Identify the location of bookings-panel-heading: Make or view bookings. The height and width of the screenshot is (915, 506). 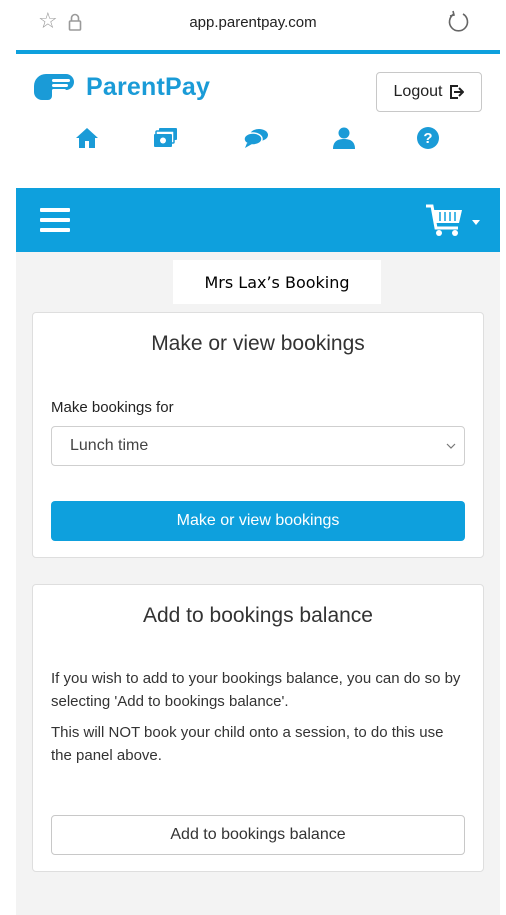
(258, 343).